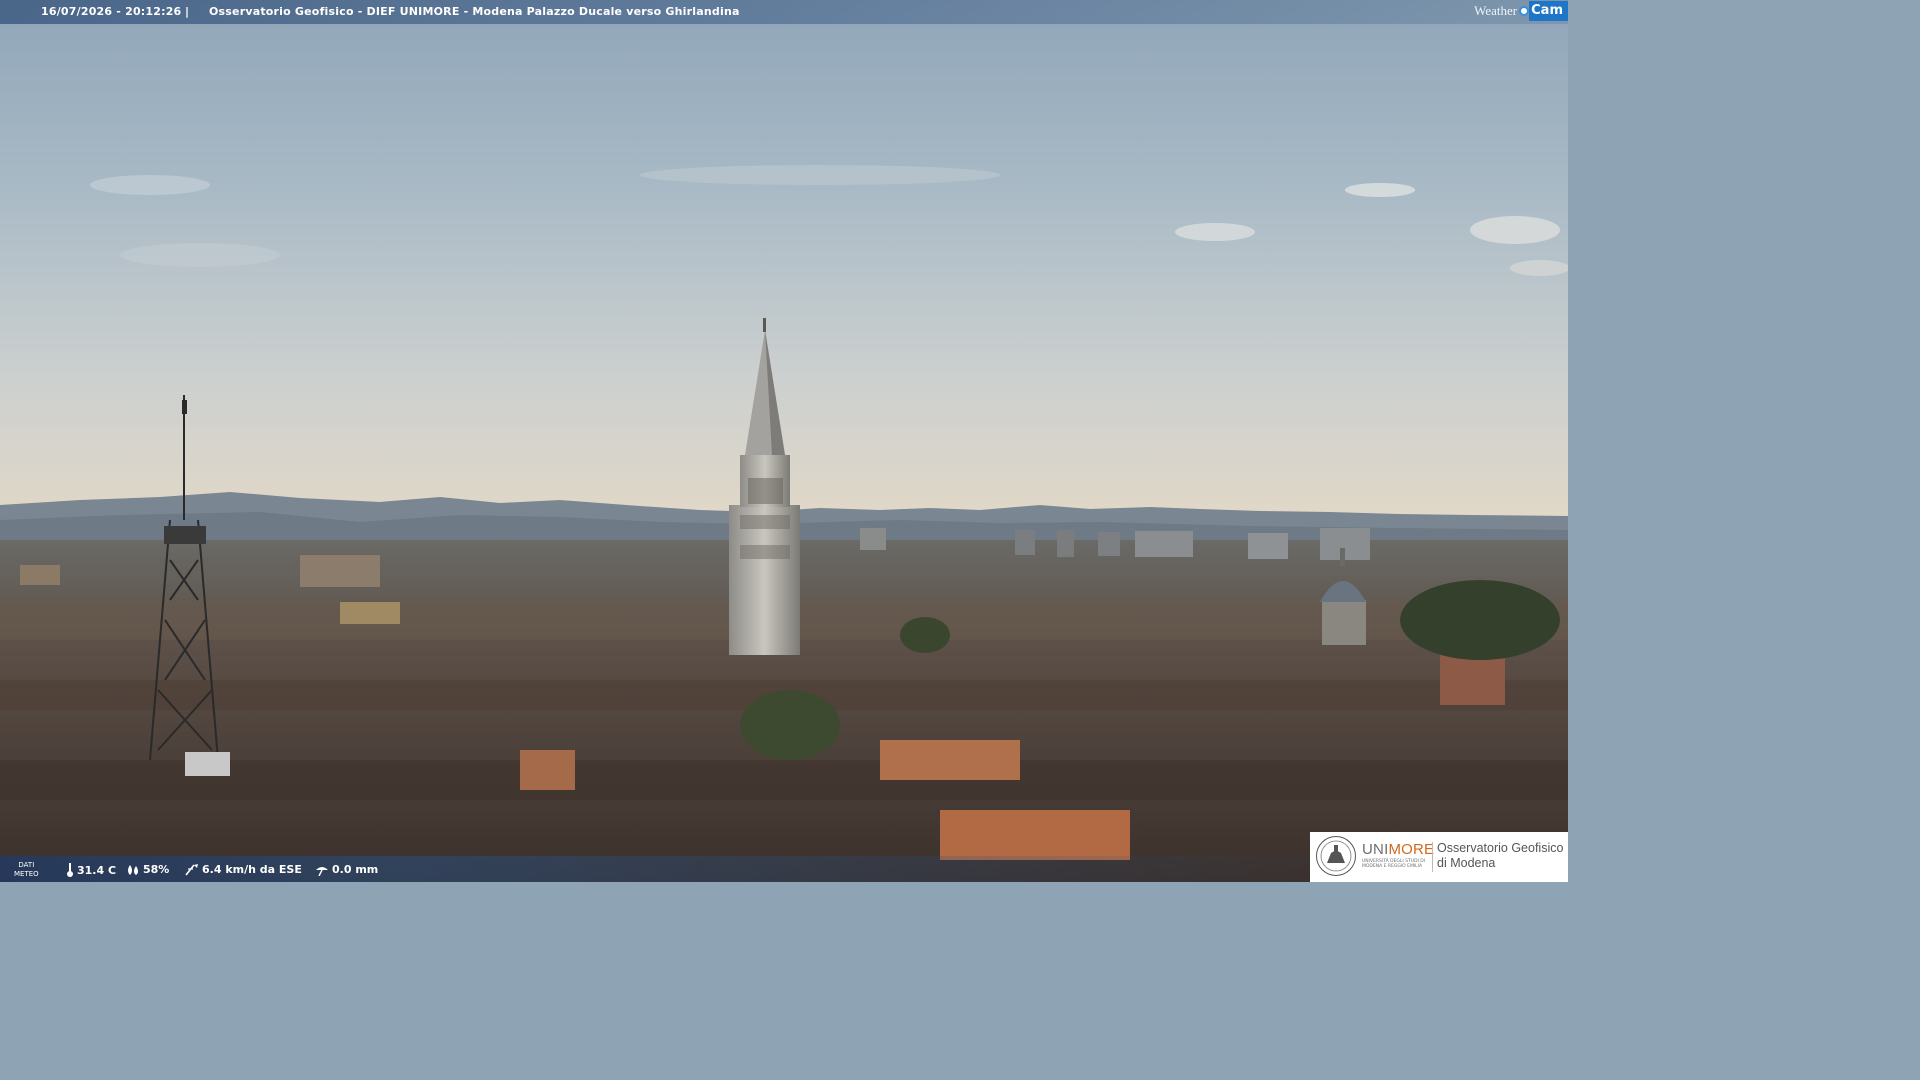 This screenshot has width=1920, height=1080. I want to click on rain-gauge-icon, so click(322, 871).